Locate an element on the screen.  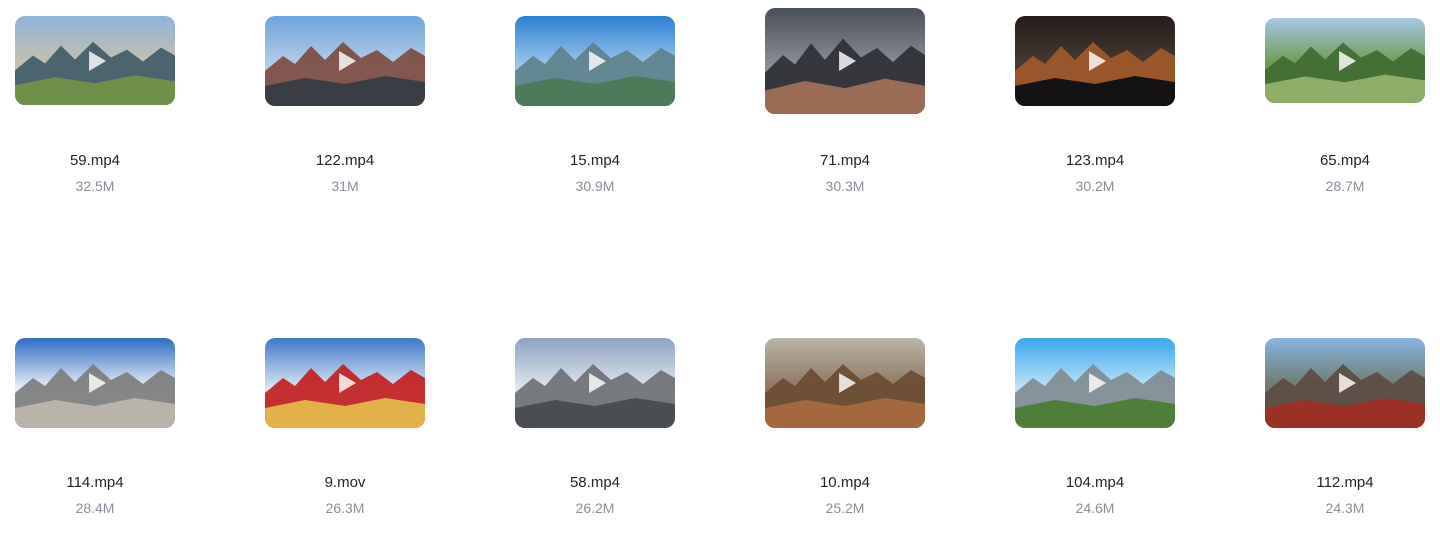
video-filename: 112.mp4 is located at coordinates (1345, 483).